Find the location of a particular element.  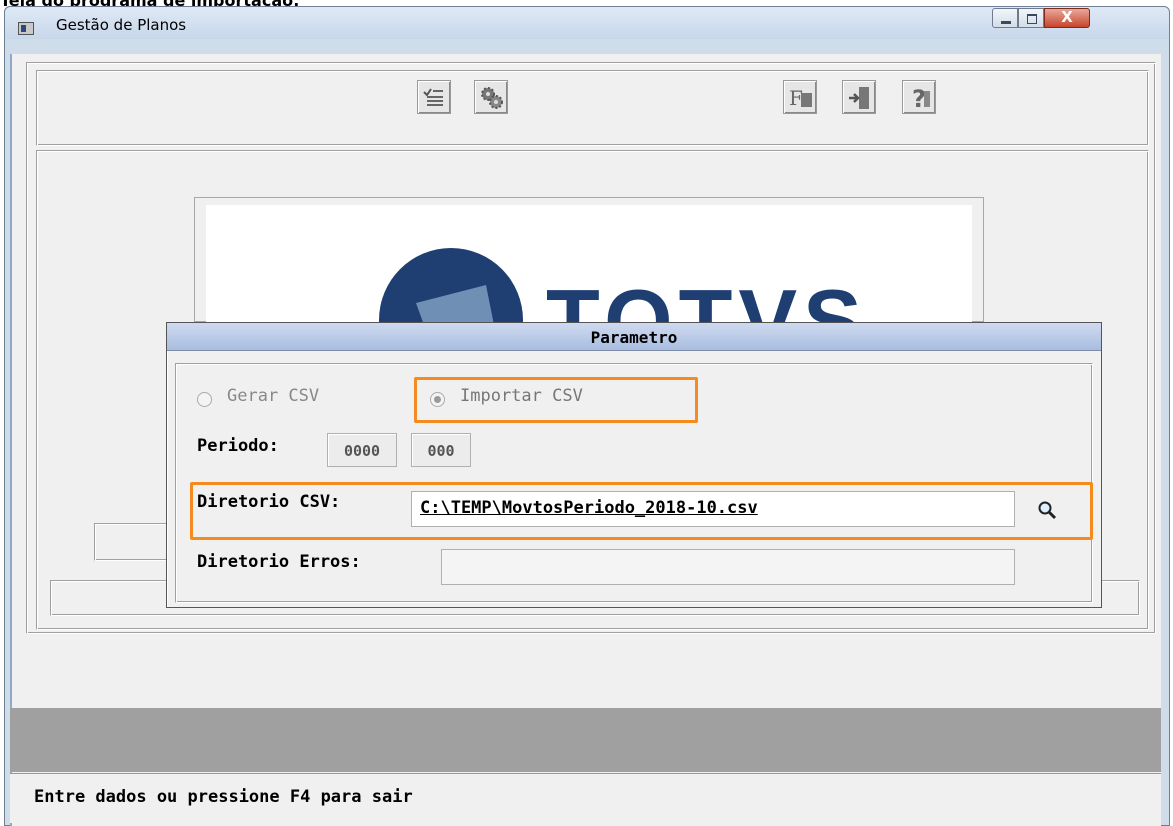

help-button: ? is located at coordinates (919, 97).